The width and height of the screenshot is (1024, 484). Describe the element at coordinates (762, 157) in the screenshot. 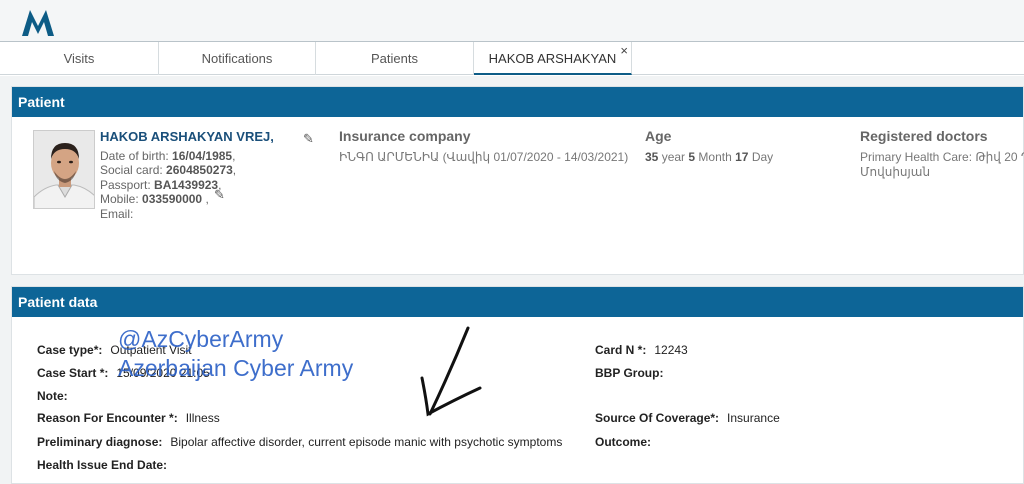

I see `age-days-label: Day` at that location.